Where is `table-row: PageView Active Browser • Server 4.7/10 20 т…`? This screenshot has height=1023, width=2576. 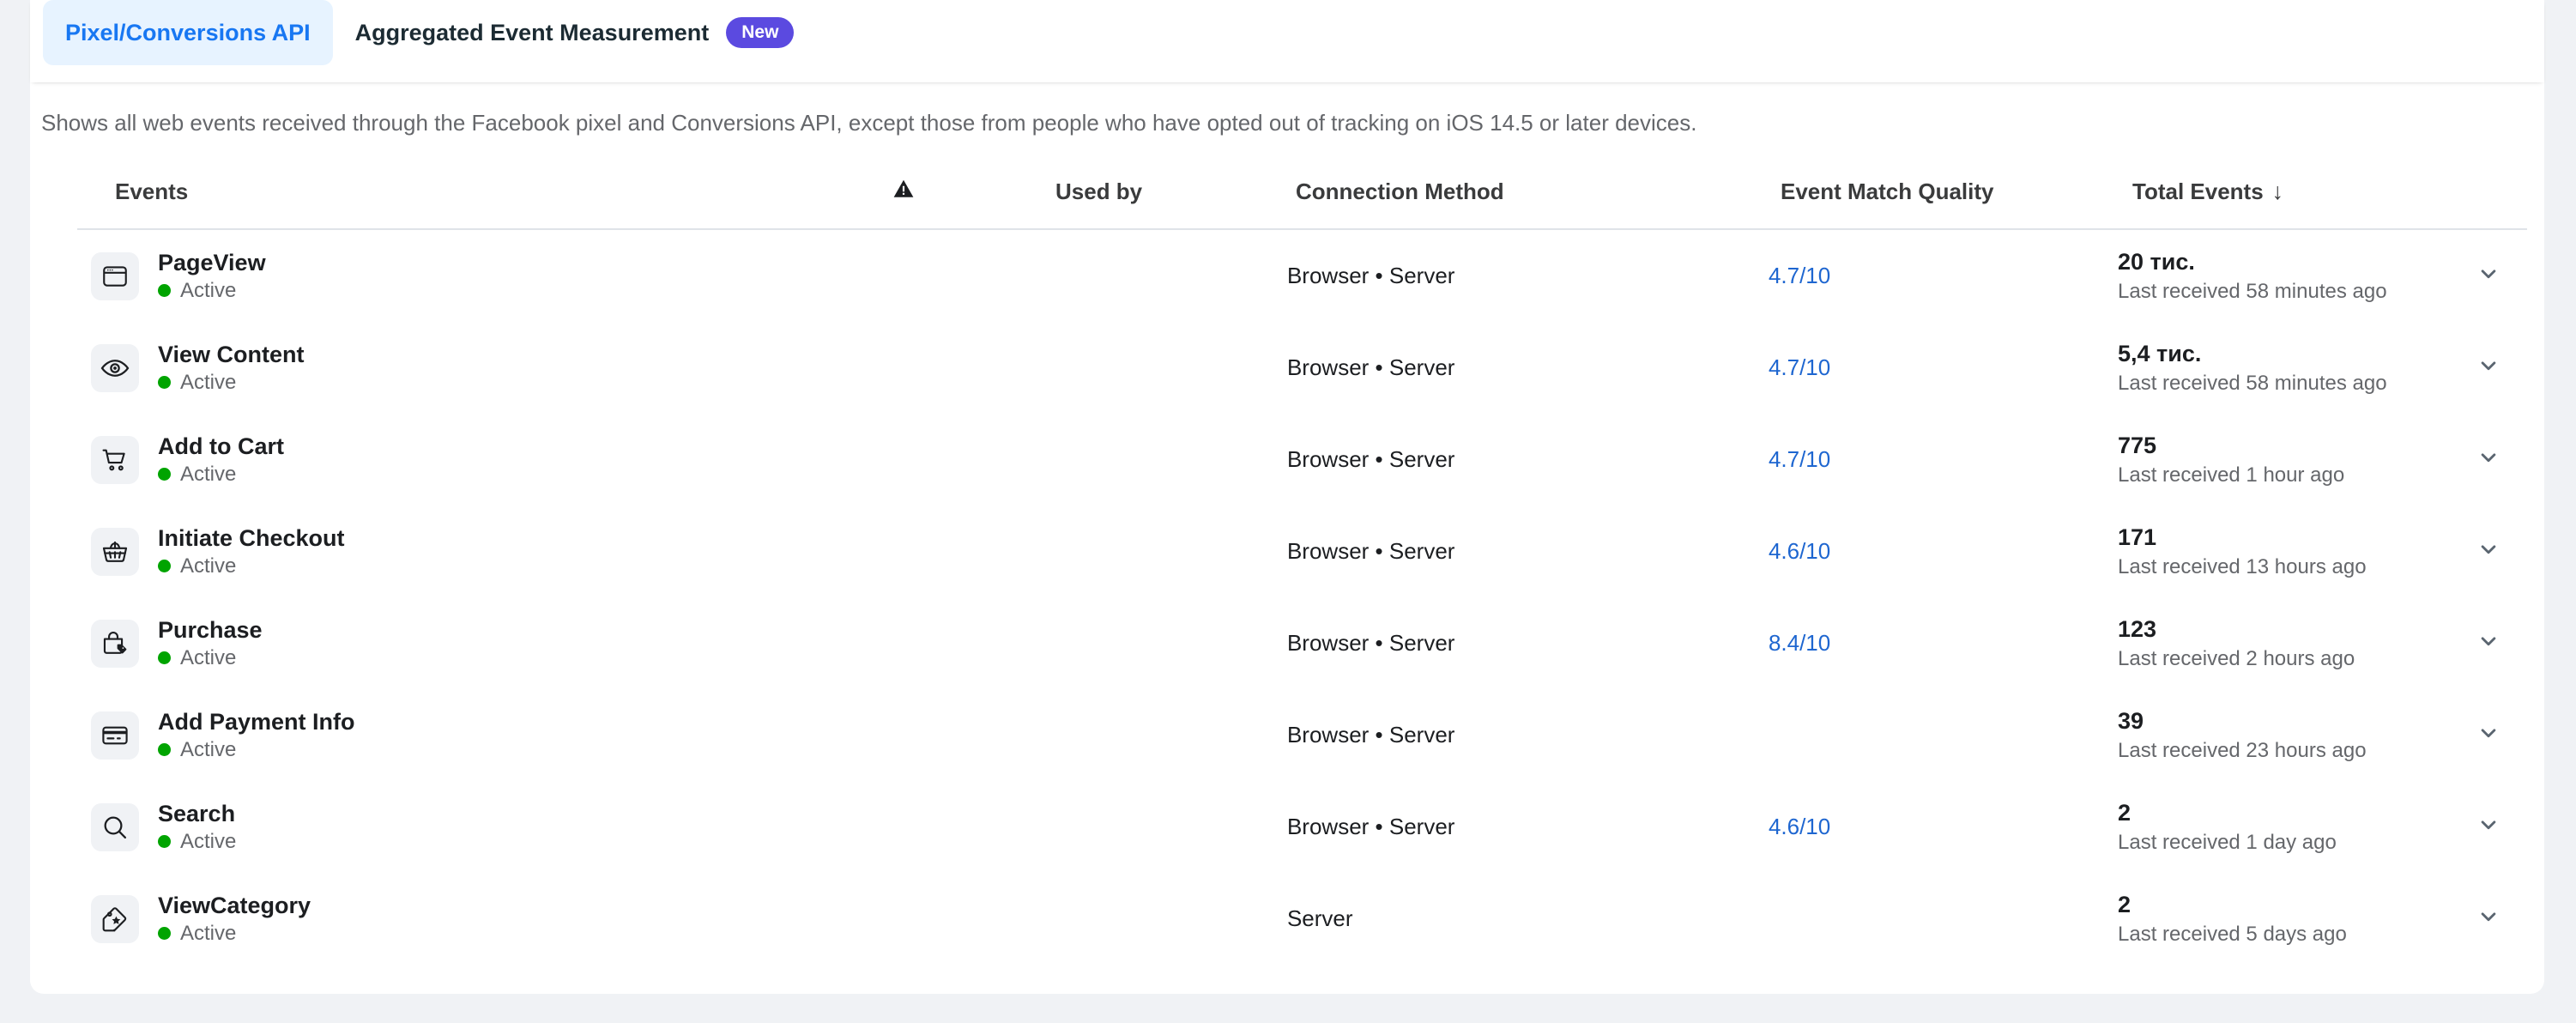 table-row: PageView Active Browser • Server 4.7/10 20 т… is located at coordinates (1302, 276).